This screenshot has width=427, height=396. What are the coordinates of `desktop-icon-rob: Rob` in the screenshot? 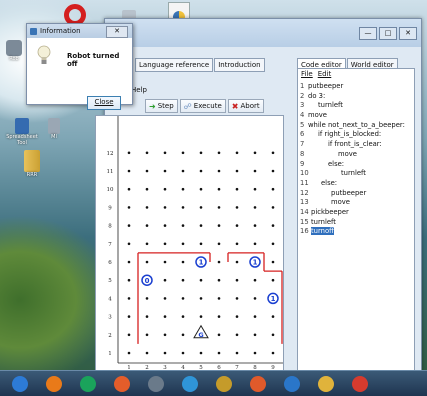 It's located at (14, 51).